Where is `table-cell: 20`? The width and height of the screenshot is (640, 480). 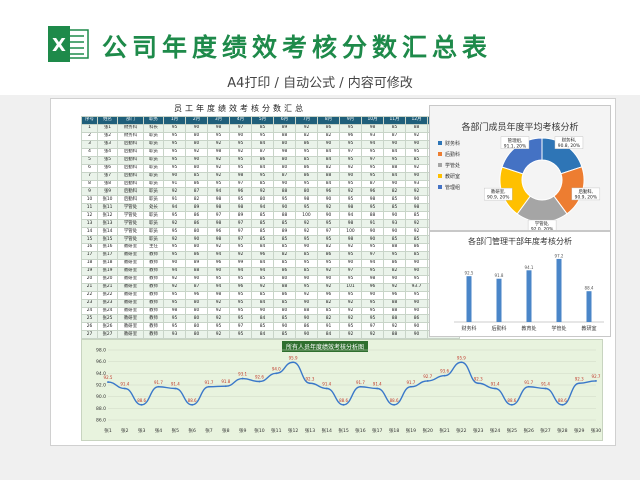 table-cell: 20 is located at coordinates (89, 279).